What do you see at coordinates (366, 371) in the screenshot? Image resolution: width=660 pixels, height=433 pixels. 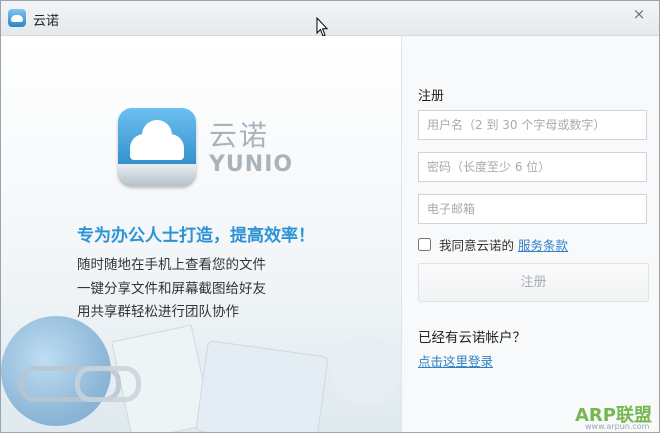 I see `cloud-illustration` at bounding box center [366, 371].